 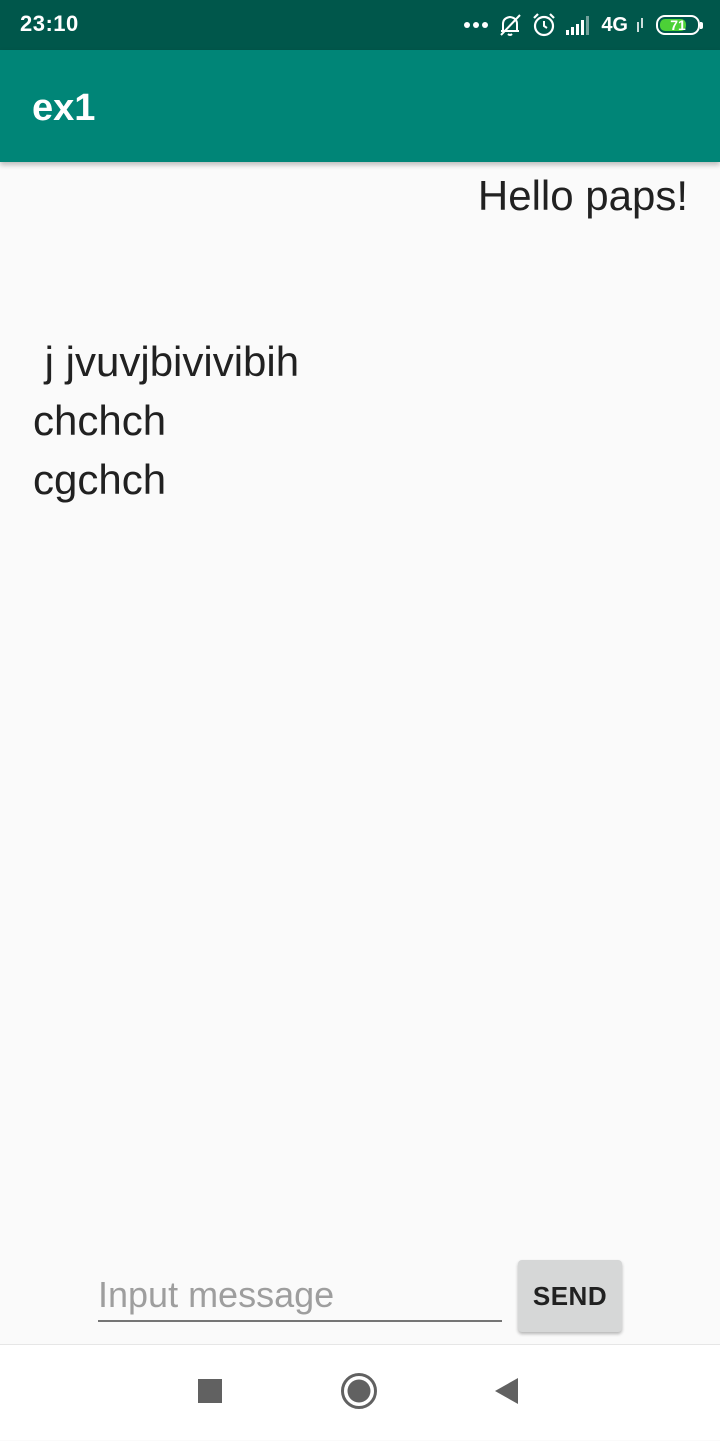 What do you see at coordinates (570, 1296) in the screenshot?
I see `send-button: SEND` at bounding box center [570, 1296].